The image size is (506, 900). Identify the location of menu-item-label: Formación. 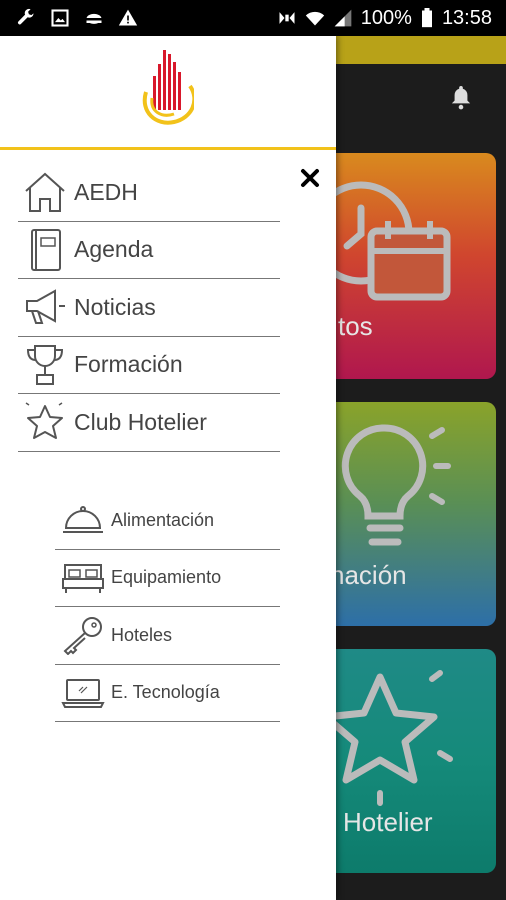
(128, 364).